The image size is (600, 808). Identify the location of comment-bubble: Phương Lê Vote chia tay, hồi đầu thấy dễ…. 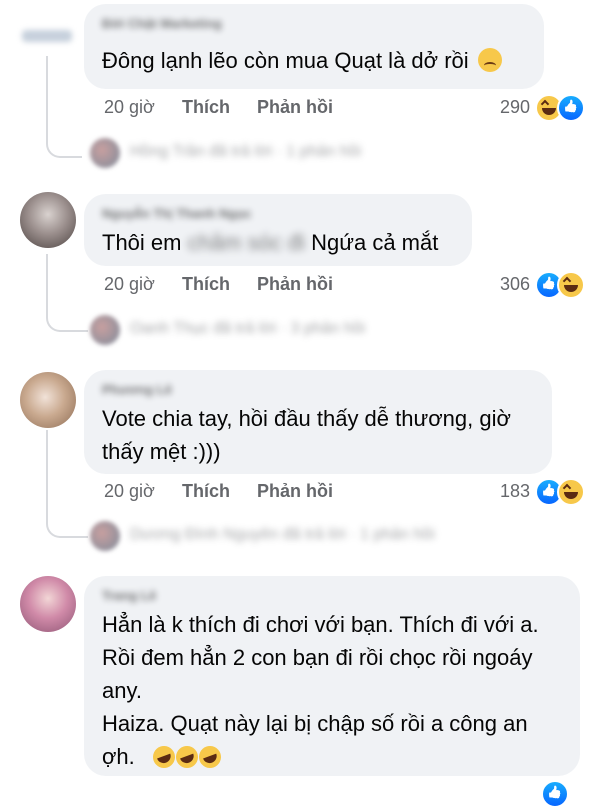
(318, 422).